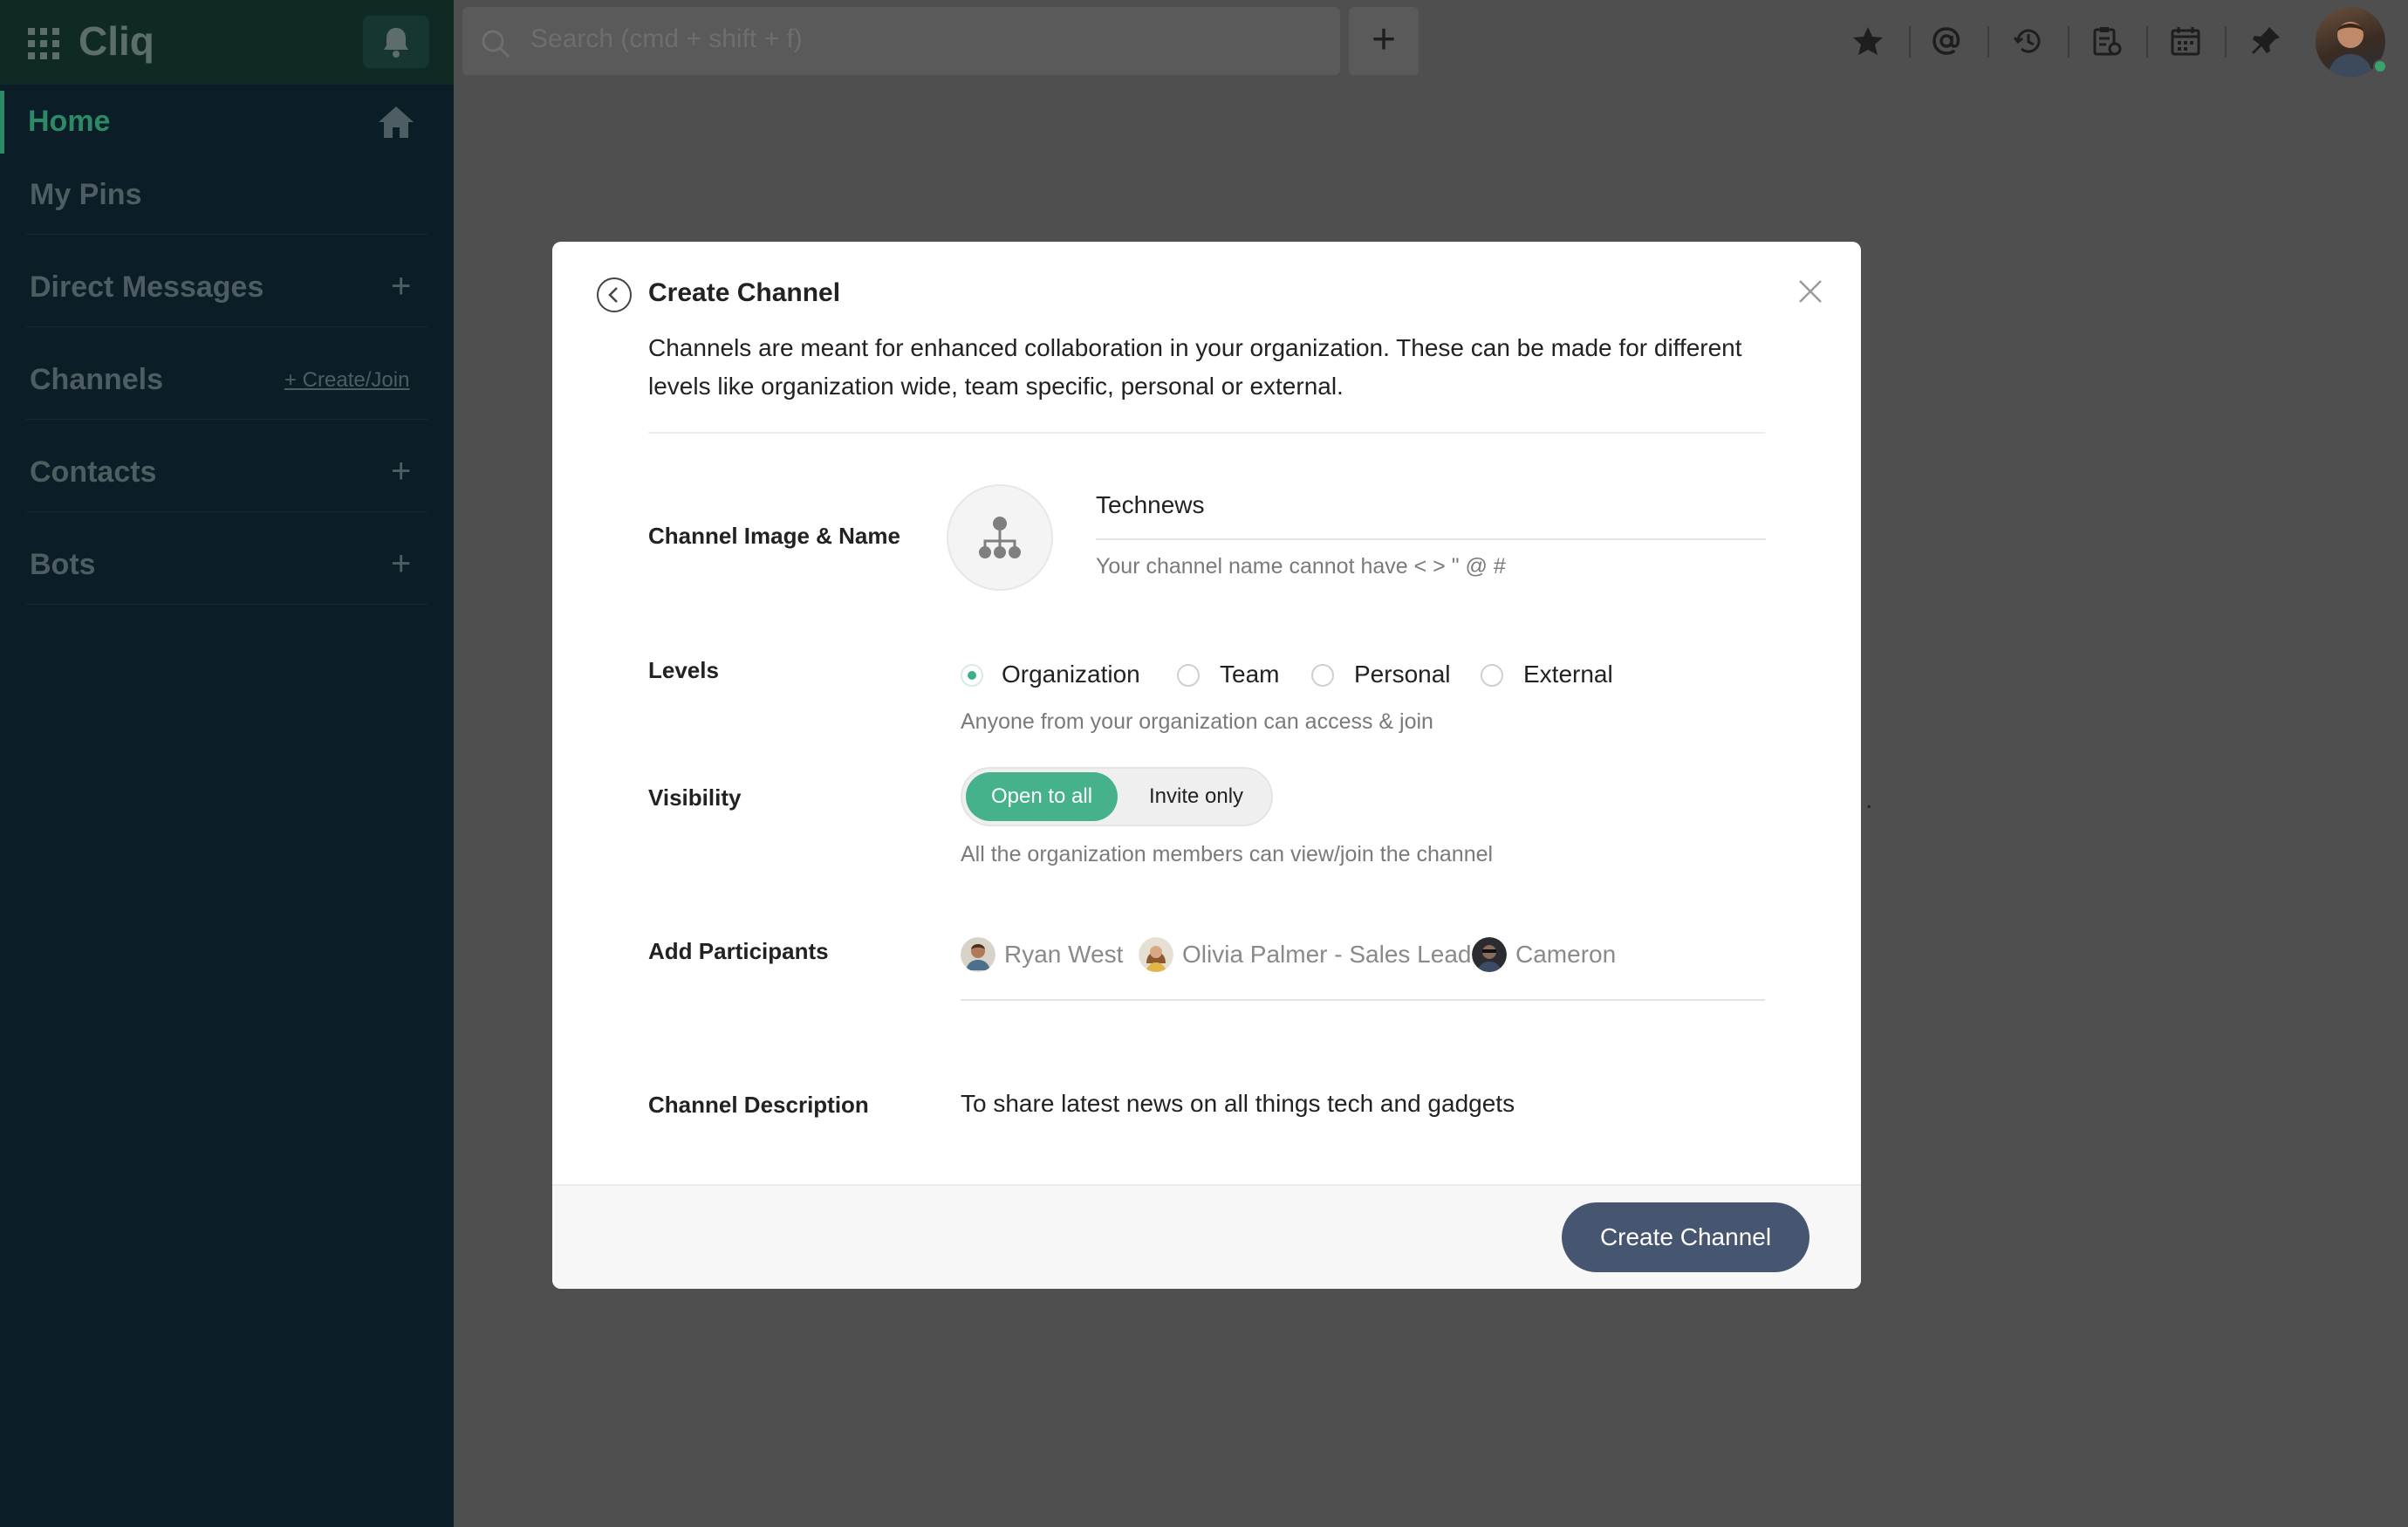  I want to click on new-item-button: +, so click(1384, 41).